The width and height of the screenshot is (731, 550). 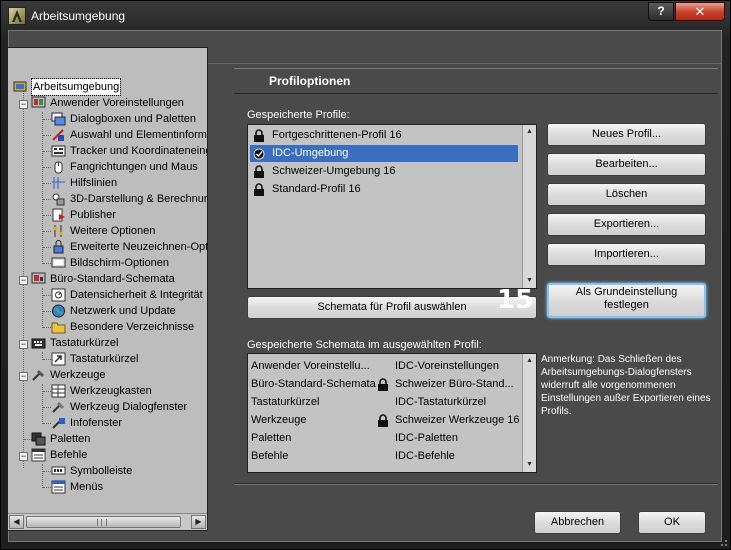 What do you see at coordinates (529, 465) in the screenshot?
I see `scroll-down-icon: ▼` at bounding box center [529, 465].